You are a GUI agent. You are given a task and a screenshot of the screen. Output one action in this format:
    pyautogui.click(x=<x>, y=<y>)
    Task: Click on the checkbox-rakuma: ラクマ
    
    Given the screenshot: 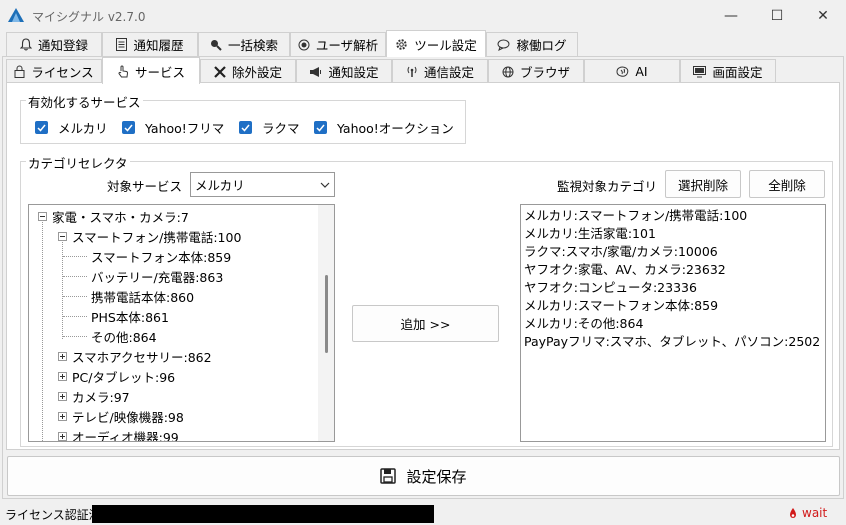 What is the action you would take?
    pyautogui.click(x=269, y=127)
    